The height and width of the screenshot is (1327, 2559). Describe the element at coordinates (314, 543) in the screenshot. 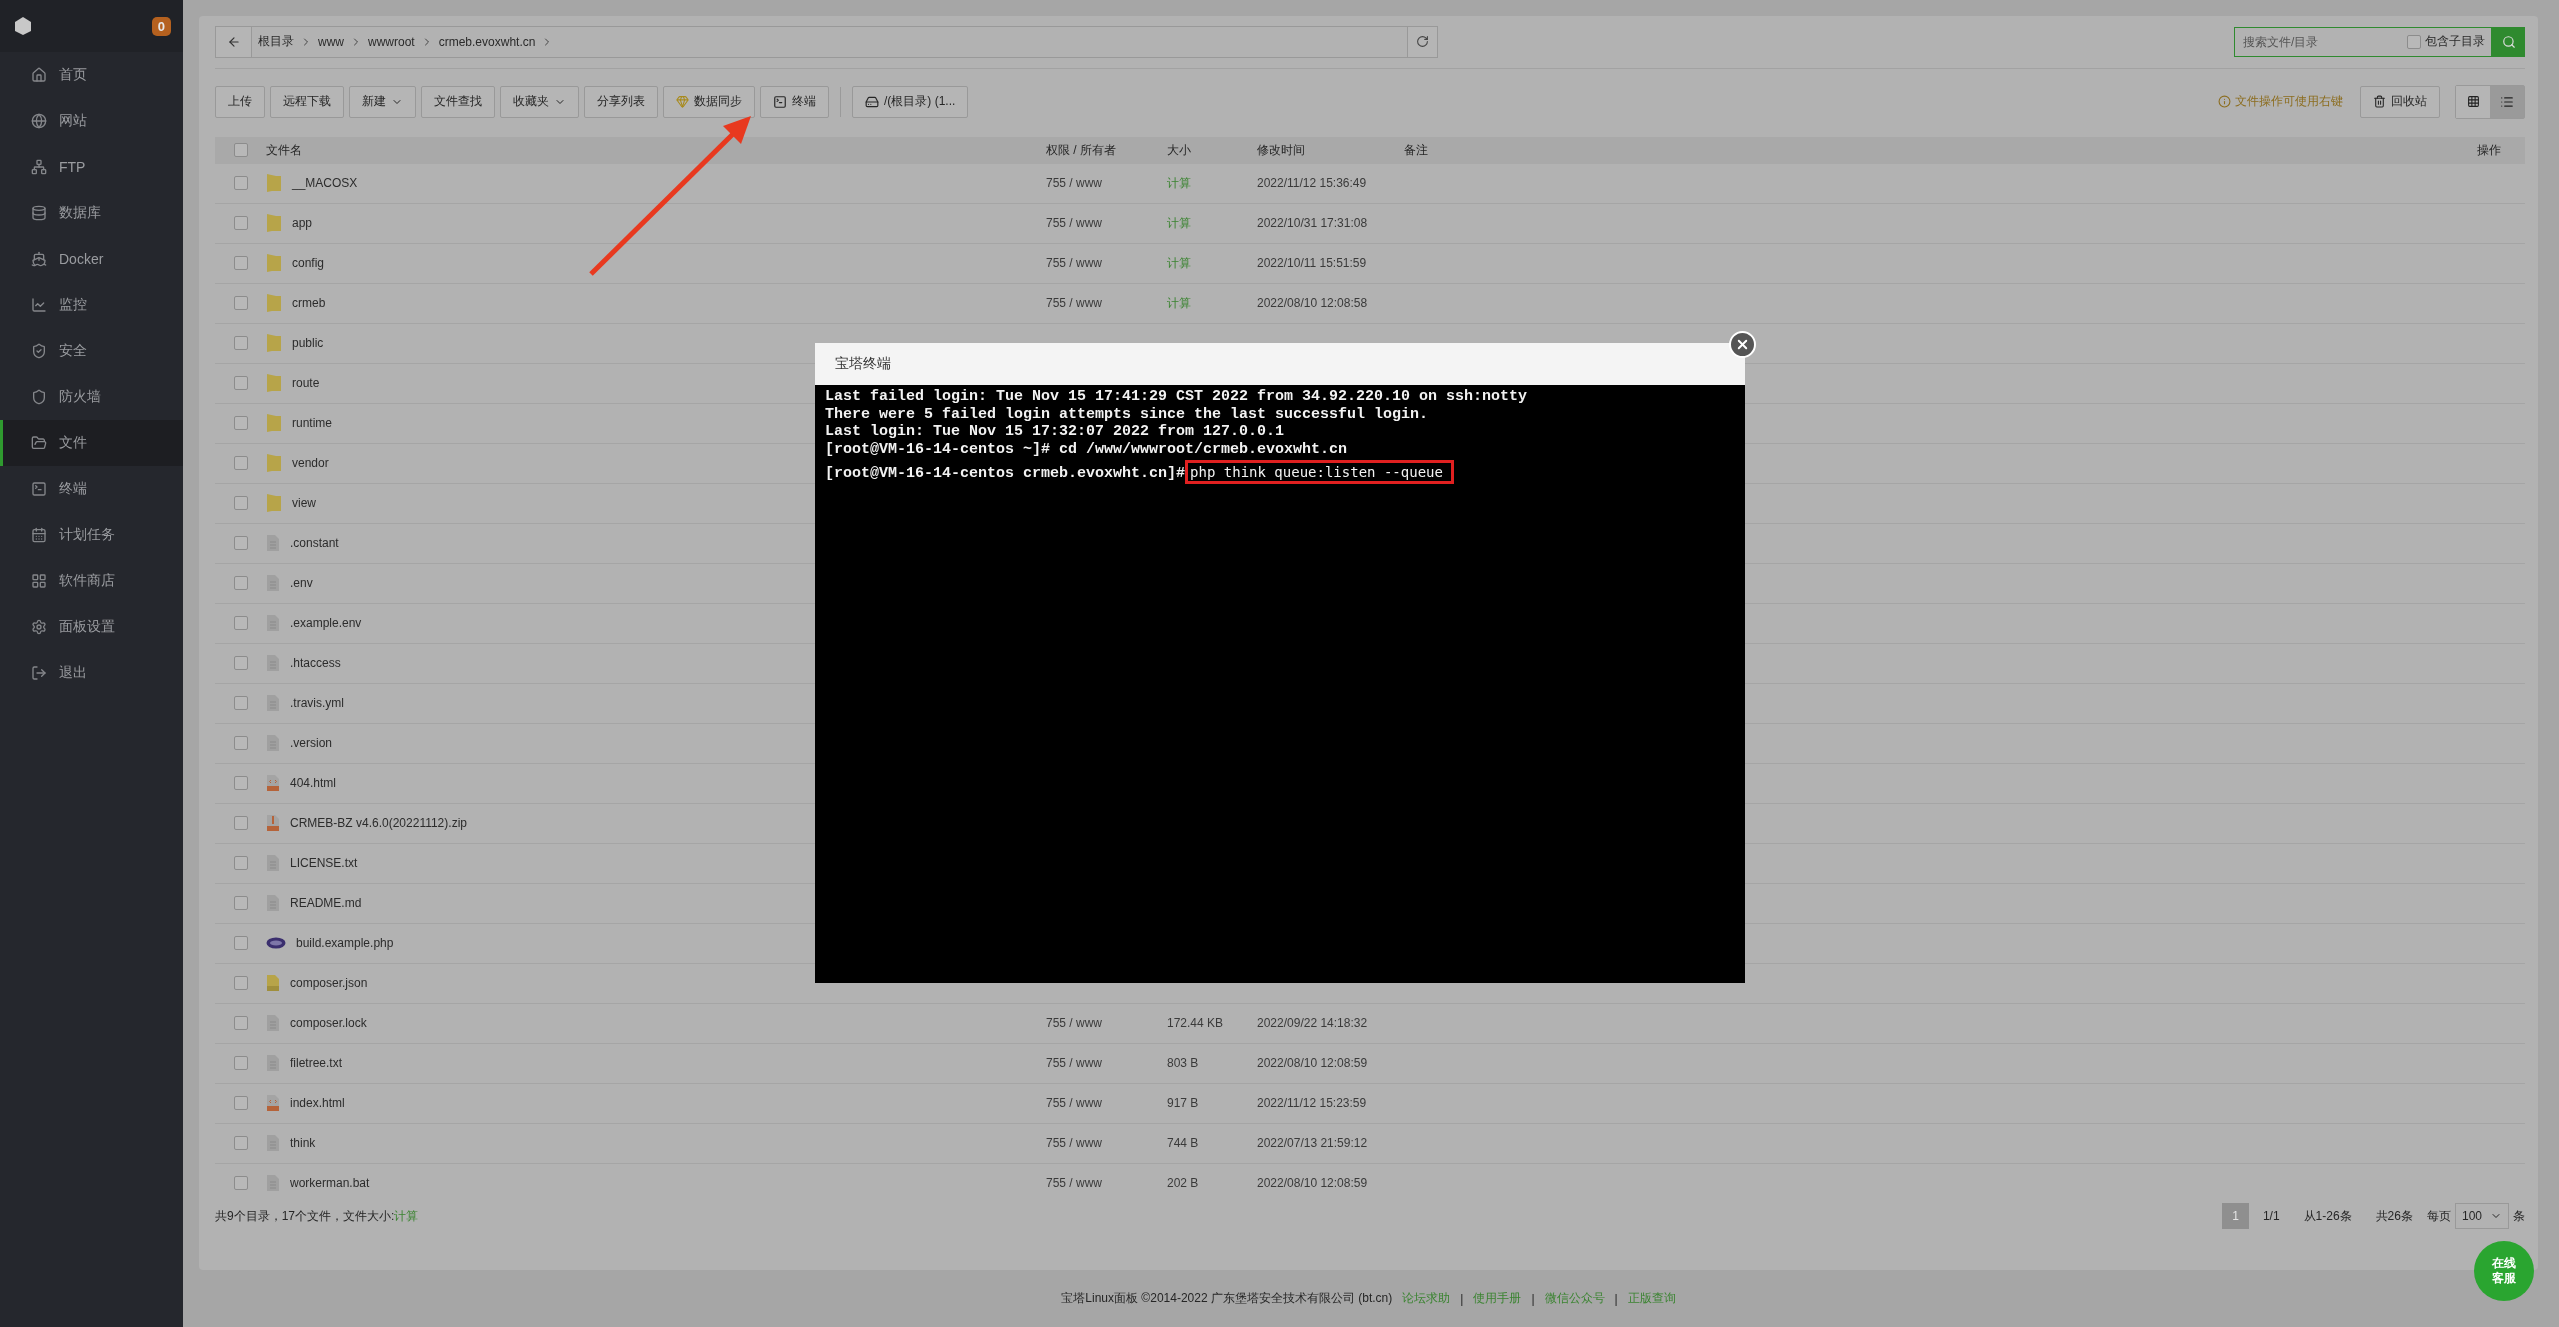

I see `file-name: .constant` at that location.